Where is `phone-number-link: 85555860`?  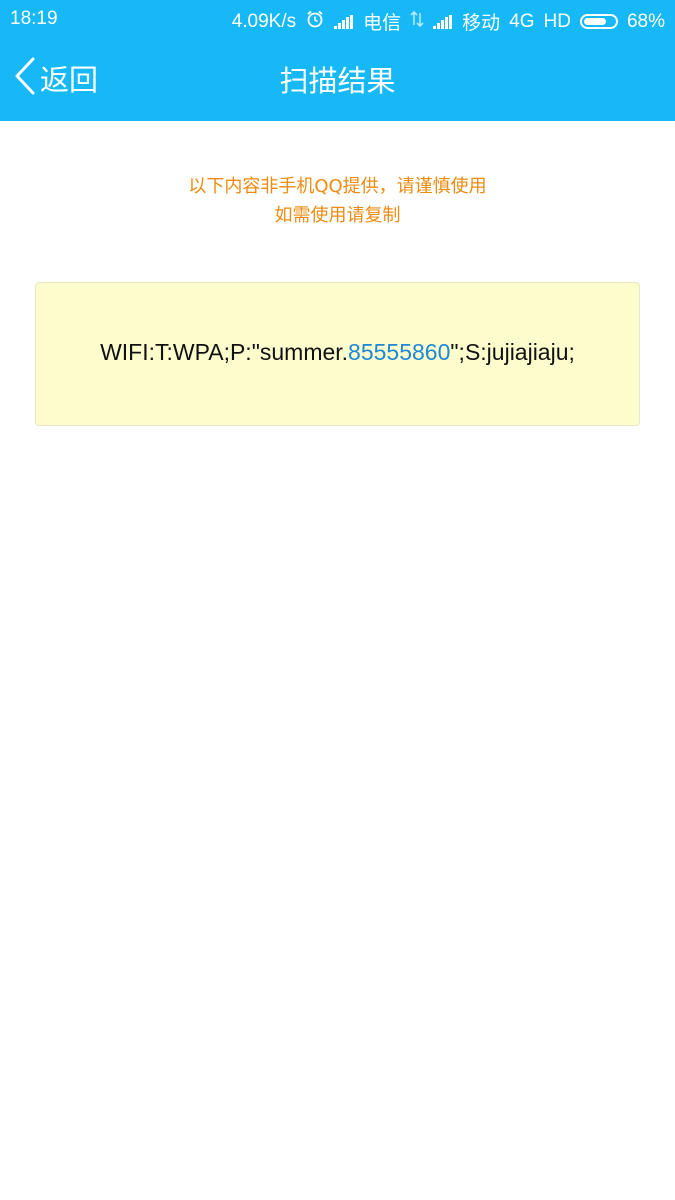 phone-number-link: 85555860 is located at coordinates (399, 352).